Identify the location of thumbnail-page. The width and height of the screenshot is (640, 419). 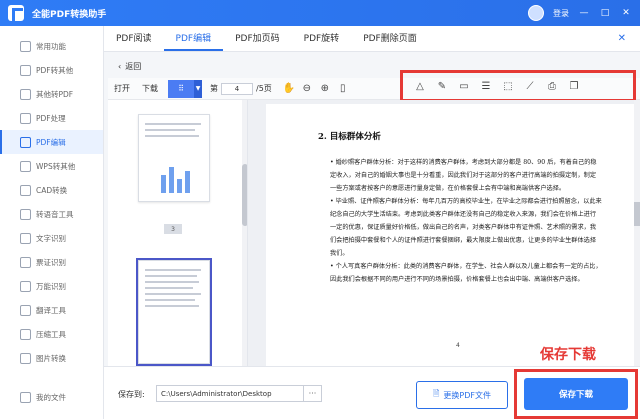
(174, 158).